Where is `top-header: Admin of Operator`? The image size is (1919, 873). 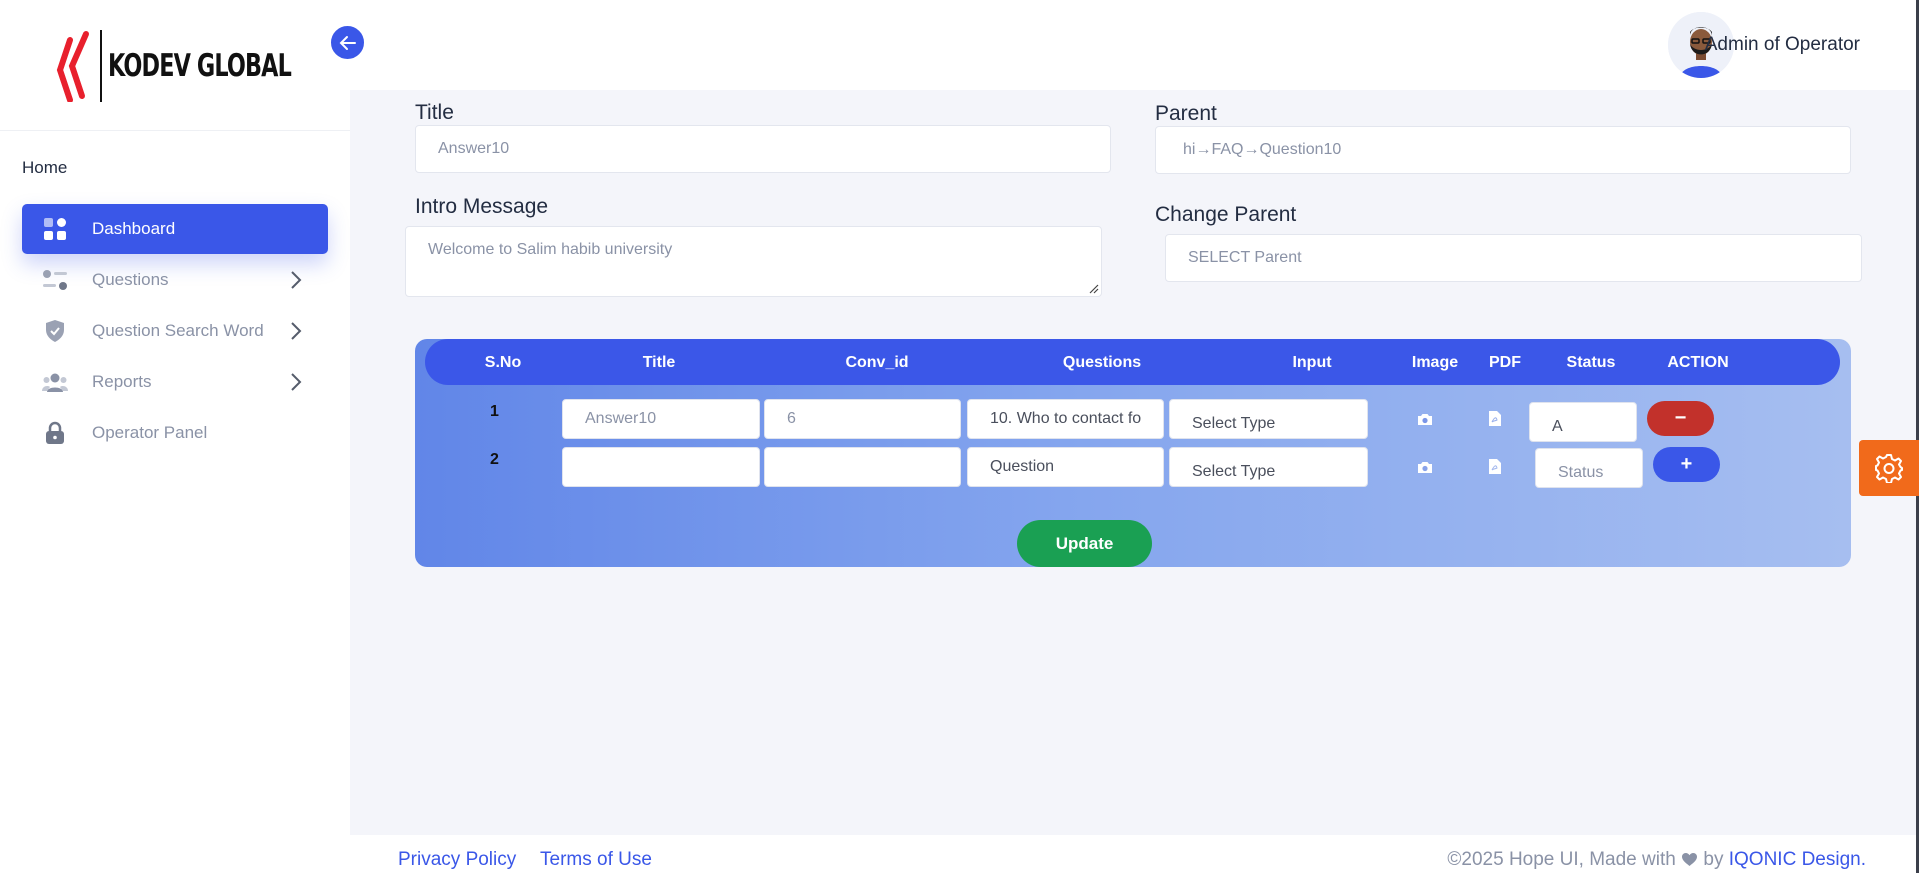
top-header: Admin of Operator is located at coordinates (1133, 45).